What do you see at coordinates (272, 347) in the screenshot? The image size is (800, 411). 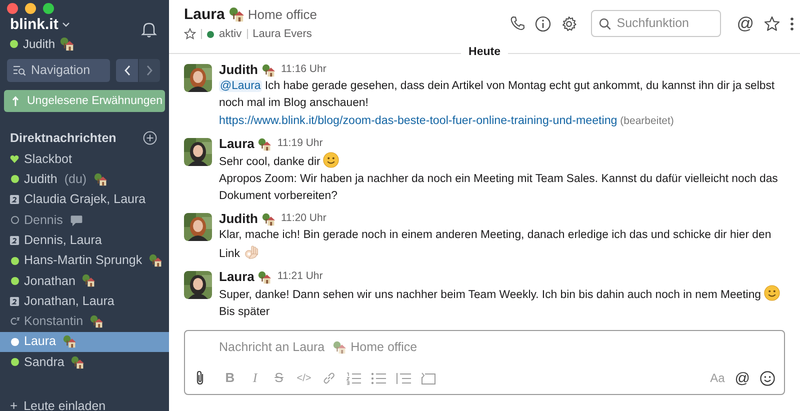 I see `placeholder-text: Nachricht an Laura` at bounding box center [272, 347].